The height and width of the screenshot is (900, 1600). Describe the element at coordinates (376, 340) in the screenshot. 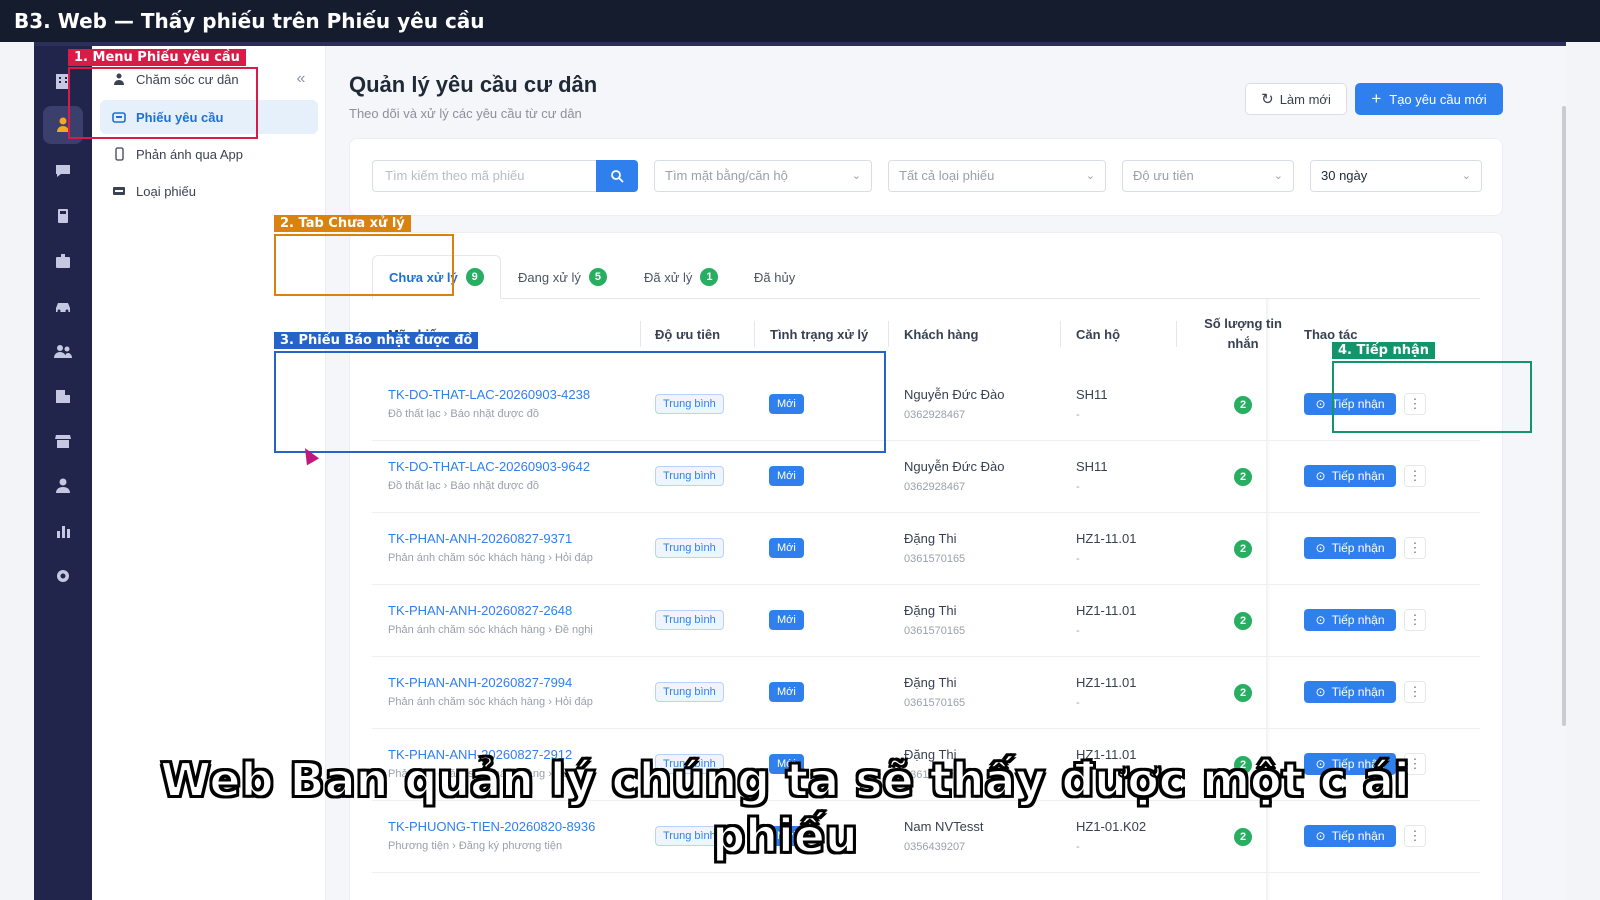

I see `annotation-label-ticket: 3. Phiếu Báo nhặt được đồ` at that location.